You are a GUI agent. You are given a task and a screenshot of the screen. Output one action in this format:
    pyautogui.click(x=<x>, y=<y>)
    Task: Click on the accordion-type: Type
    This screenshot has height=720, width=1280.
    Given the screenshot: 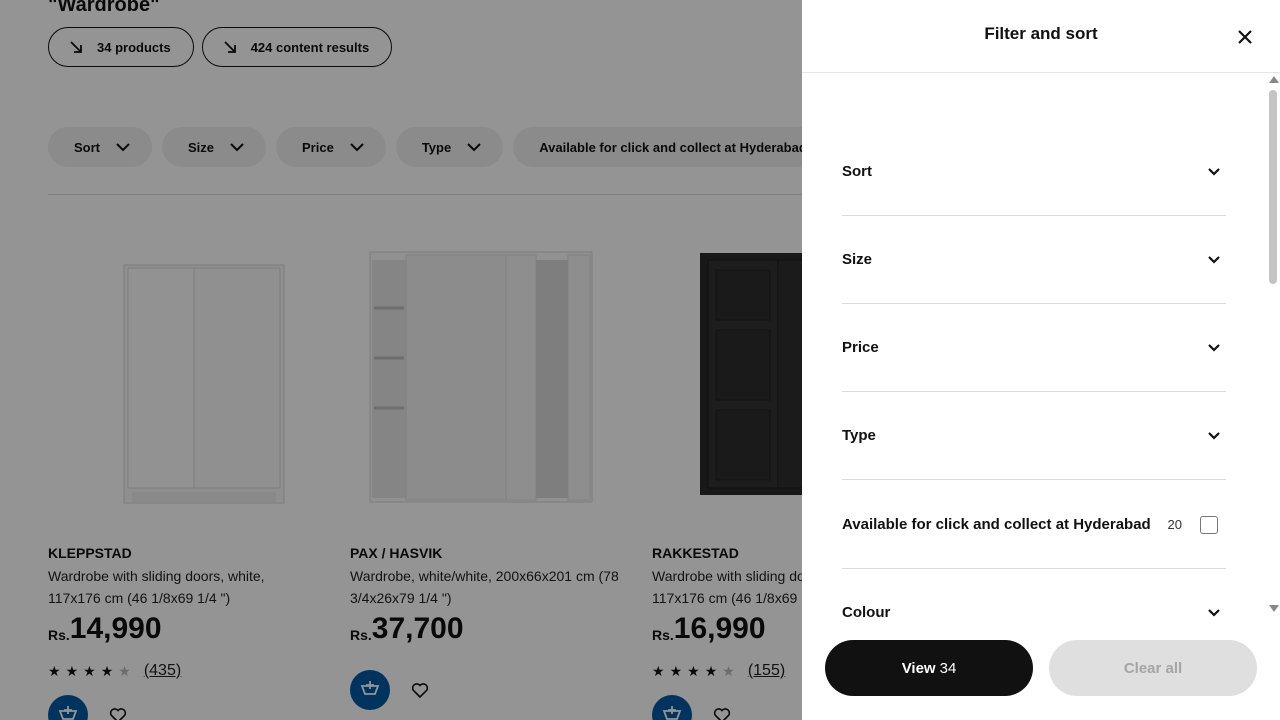 What is the action you would take?
    pyautogui.click(x=1034, y=436)
    